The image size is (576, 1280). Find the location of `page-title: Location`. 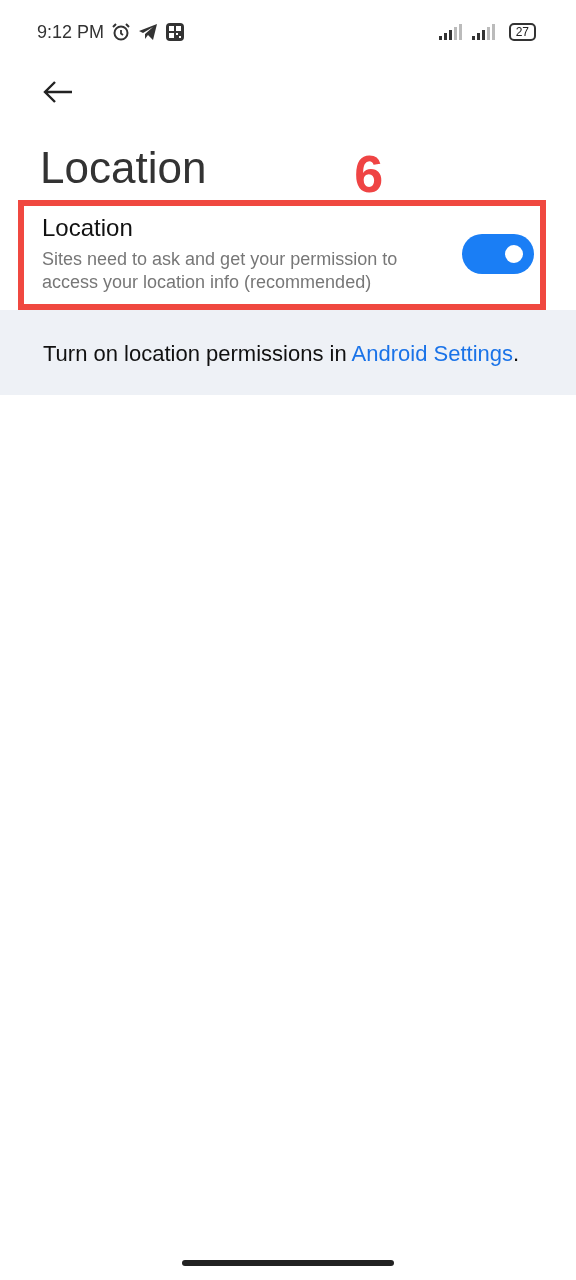

page-title: Location is located at coordinates (123, 168).